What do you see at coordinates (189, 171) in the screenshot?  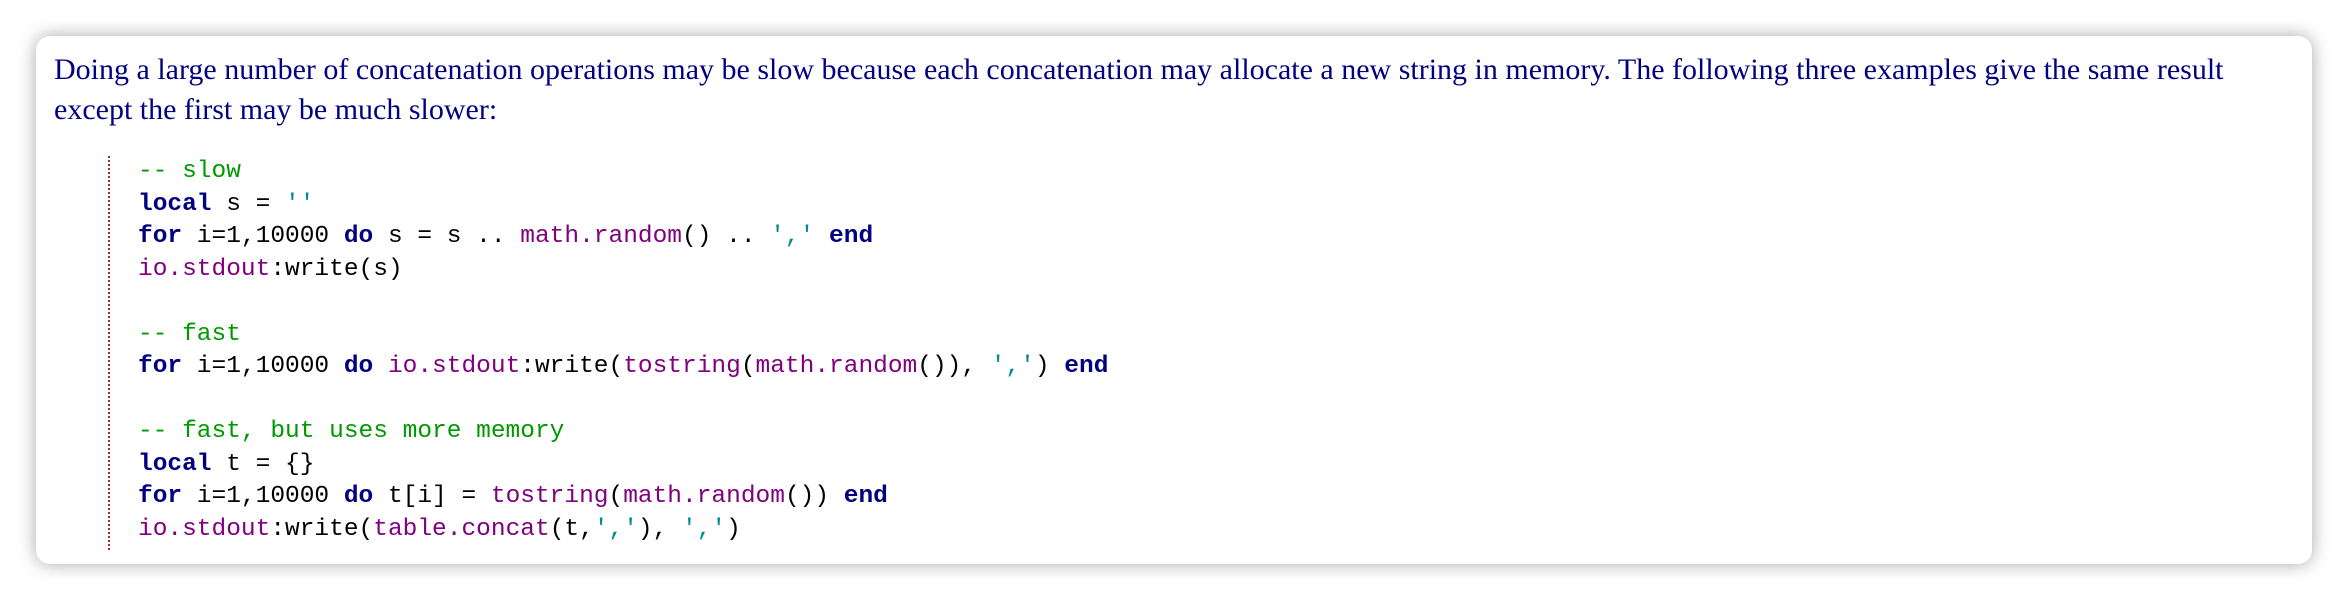 I see `comment-slow: -- slow` at bounding box center [189, 171].